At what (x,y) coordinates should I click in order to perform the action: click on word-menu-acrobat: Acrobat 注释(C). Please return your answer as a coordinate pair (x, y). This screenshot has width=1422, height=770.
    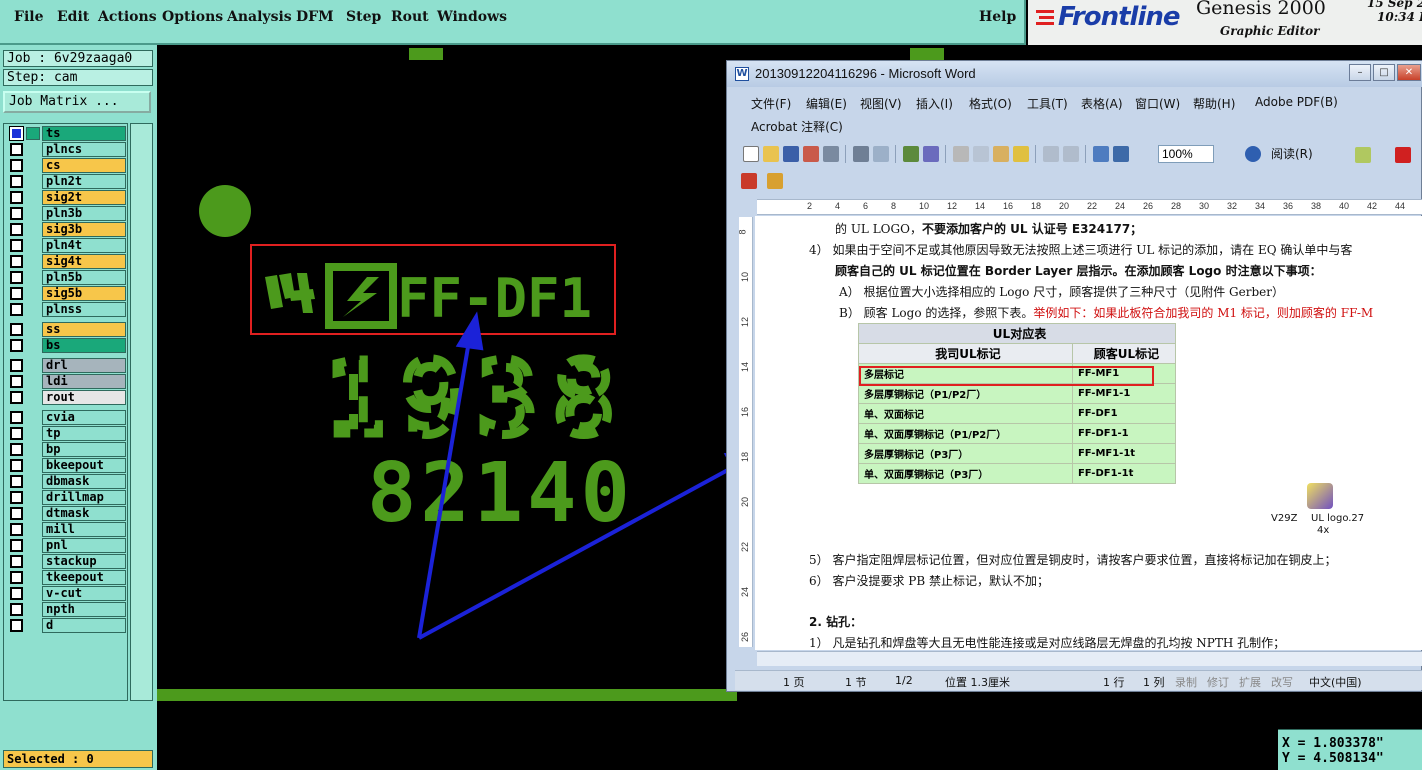
    Looking at the image, I should click on (797, 126).